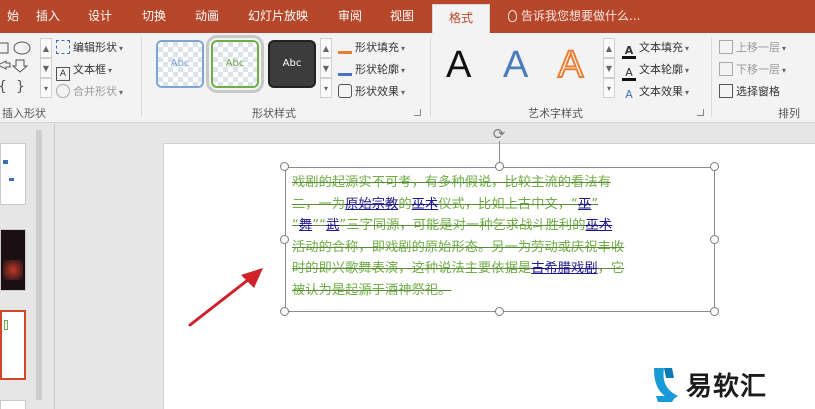 This screenshot has width=815, height=409. I want to click on hyperlink: 舞, so click(305, 225).